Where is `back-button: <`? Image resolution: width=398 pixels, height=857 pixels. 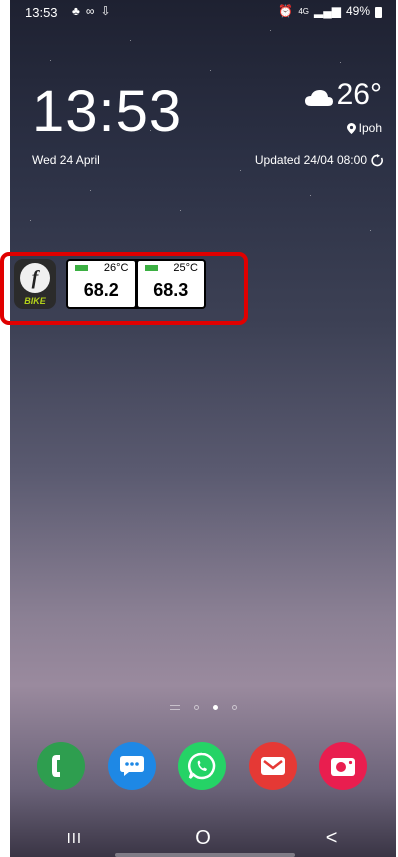
back-button: < is located at coordinates (332, 839).